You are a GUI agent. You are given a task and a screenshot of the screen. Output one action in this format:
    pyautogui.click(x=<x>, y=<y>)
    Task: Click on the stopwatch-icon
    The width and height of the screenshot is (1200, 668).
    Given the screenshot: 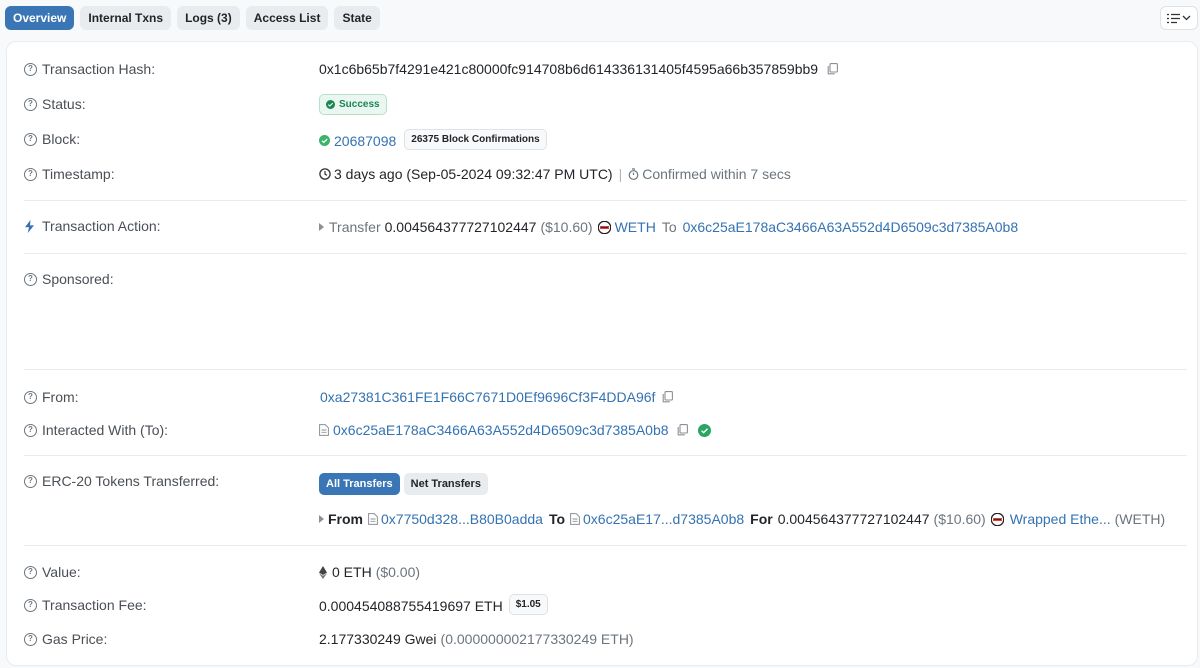 What is the action you would take?
    pyautogui.click(x=633, y=174)
    